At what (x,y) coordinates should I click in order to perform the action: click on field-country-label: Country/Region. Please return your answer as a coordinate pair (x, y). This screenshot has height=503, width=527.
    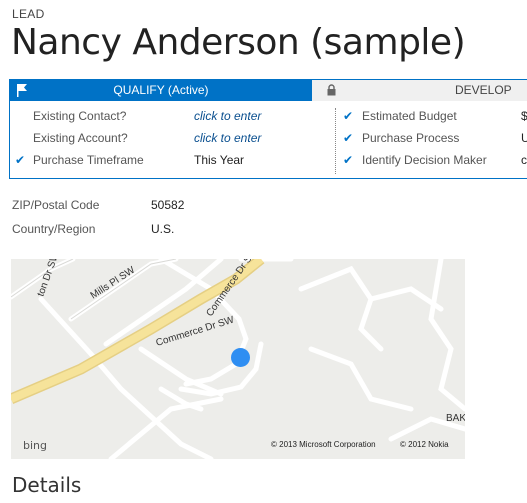
    Looking at the image, I should click on (54, 229).